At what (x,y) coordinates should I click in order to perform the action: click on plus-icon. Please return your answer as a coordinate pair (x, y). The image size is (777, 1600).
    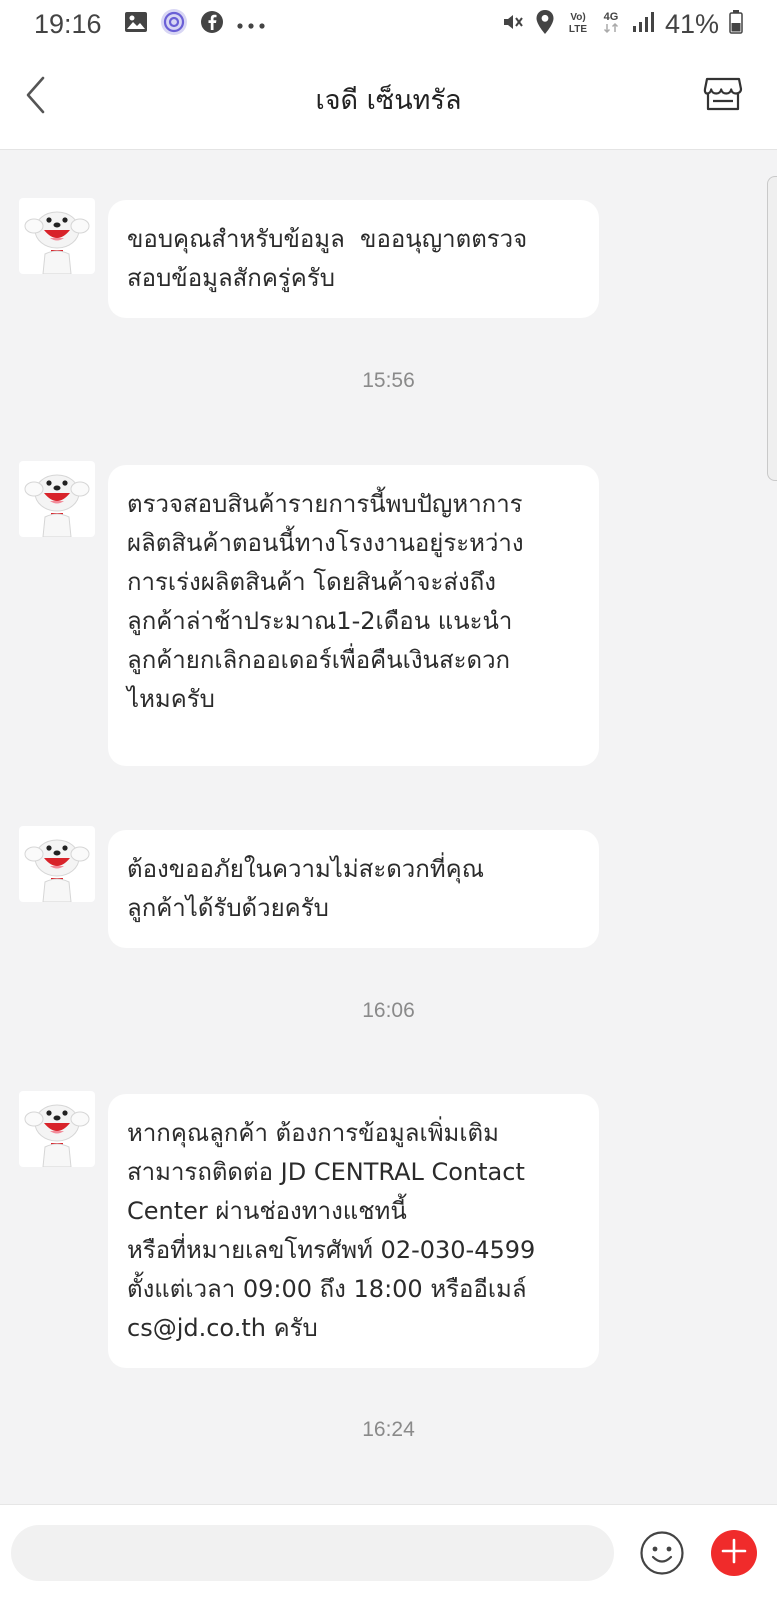
    Looking at the image, I should click on (734, 1553).